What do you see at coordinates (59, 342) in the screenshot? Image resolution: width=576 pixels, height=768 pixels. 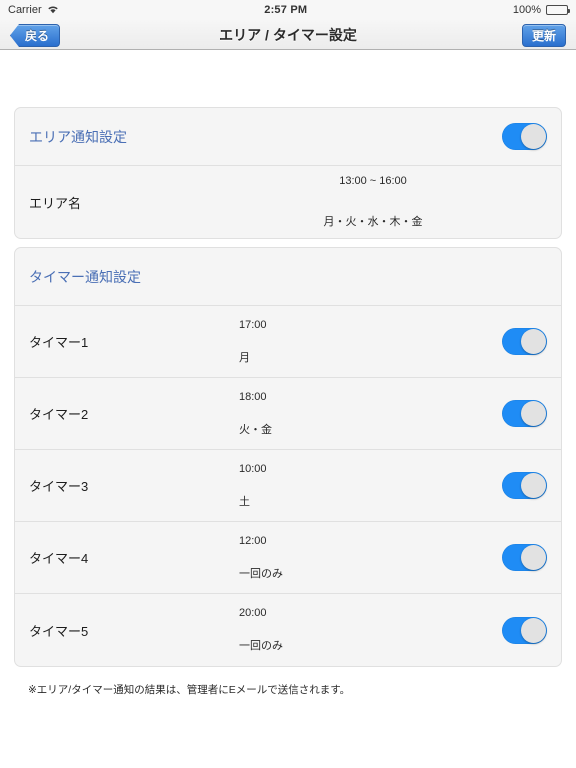 I see `timer-label: タイマー1` at bounding box center [59, 342].